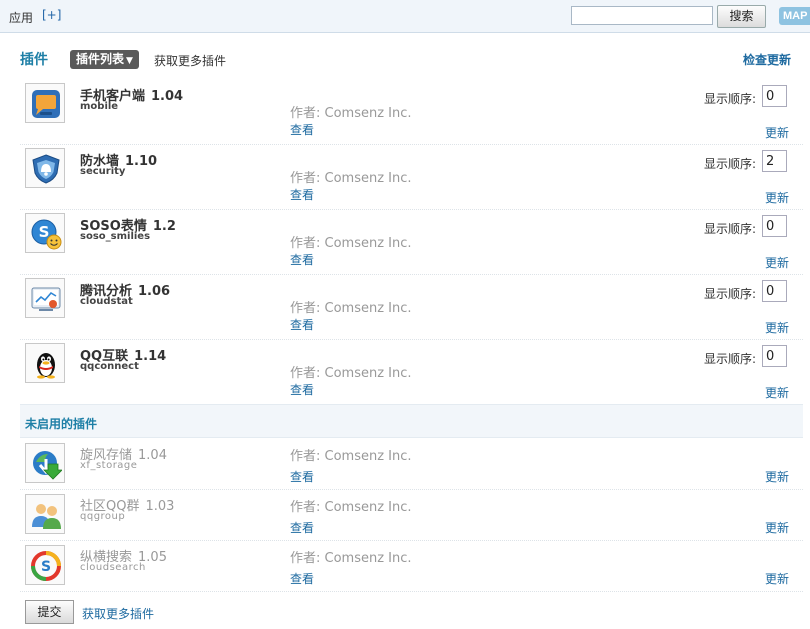 This screenshot has height=629, width=810. What do you see at coordinates (154, 291) in the screenshot?
I see `plugin-version: 1.06` at bounding box center [154, 291].